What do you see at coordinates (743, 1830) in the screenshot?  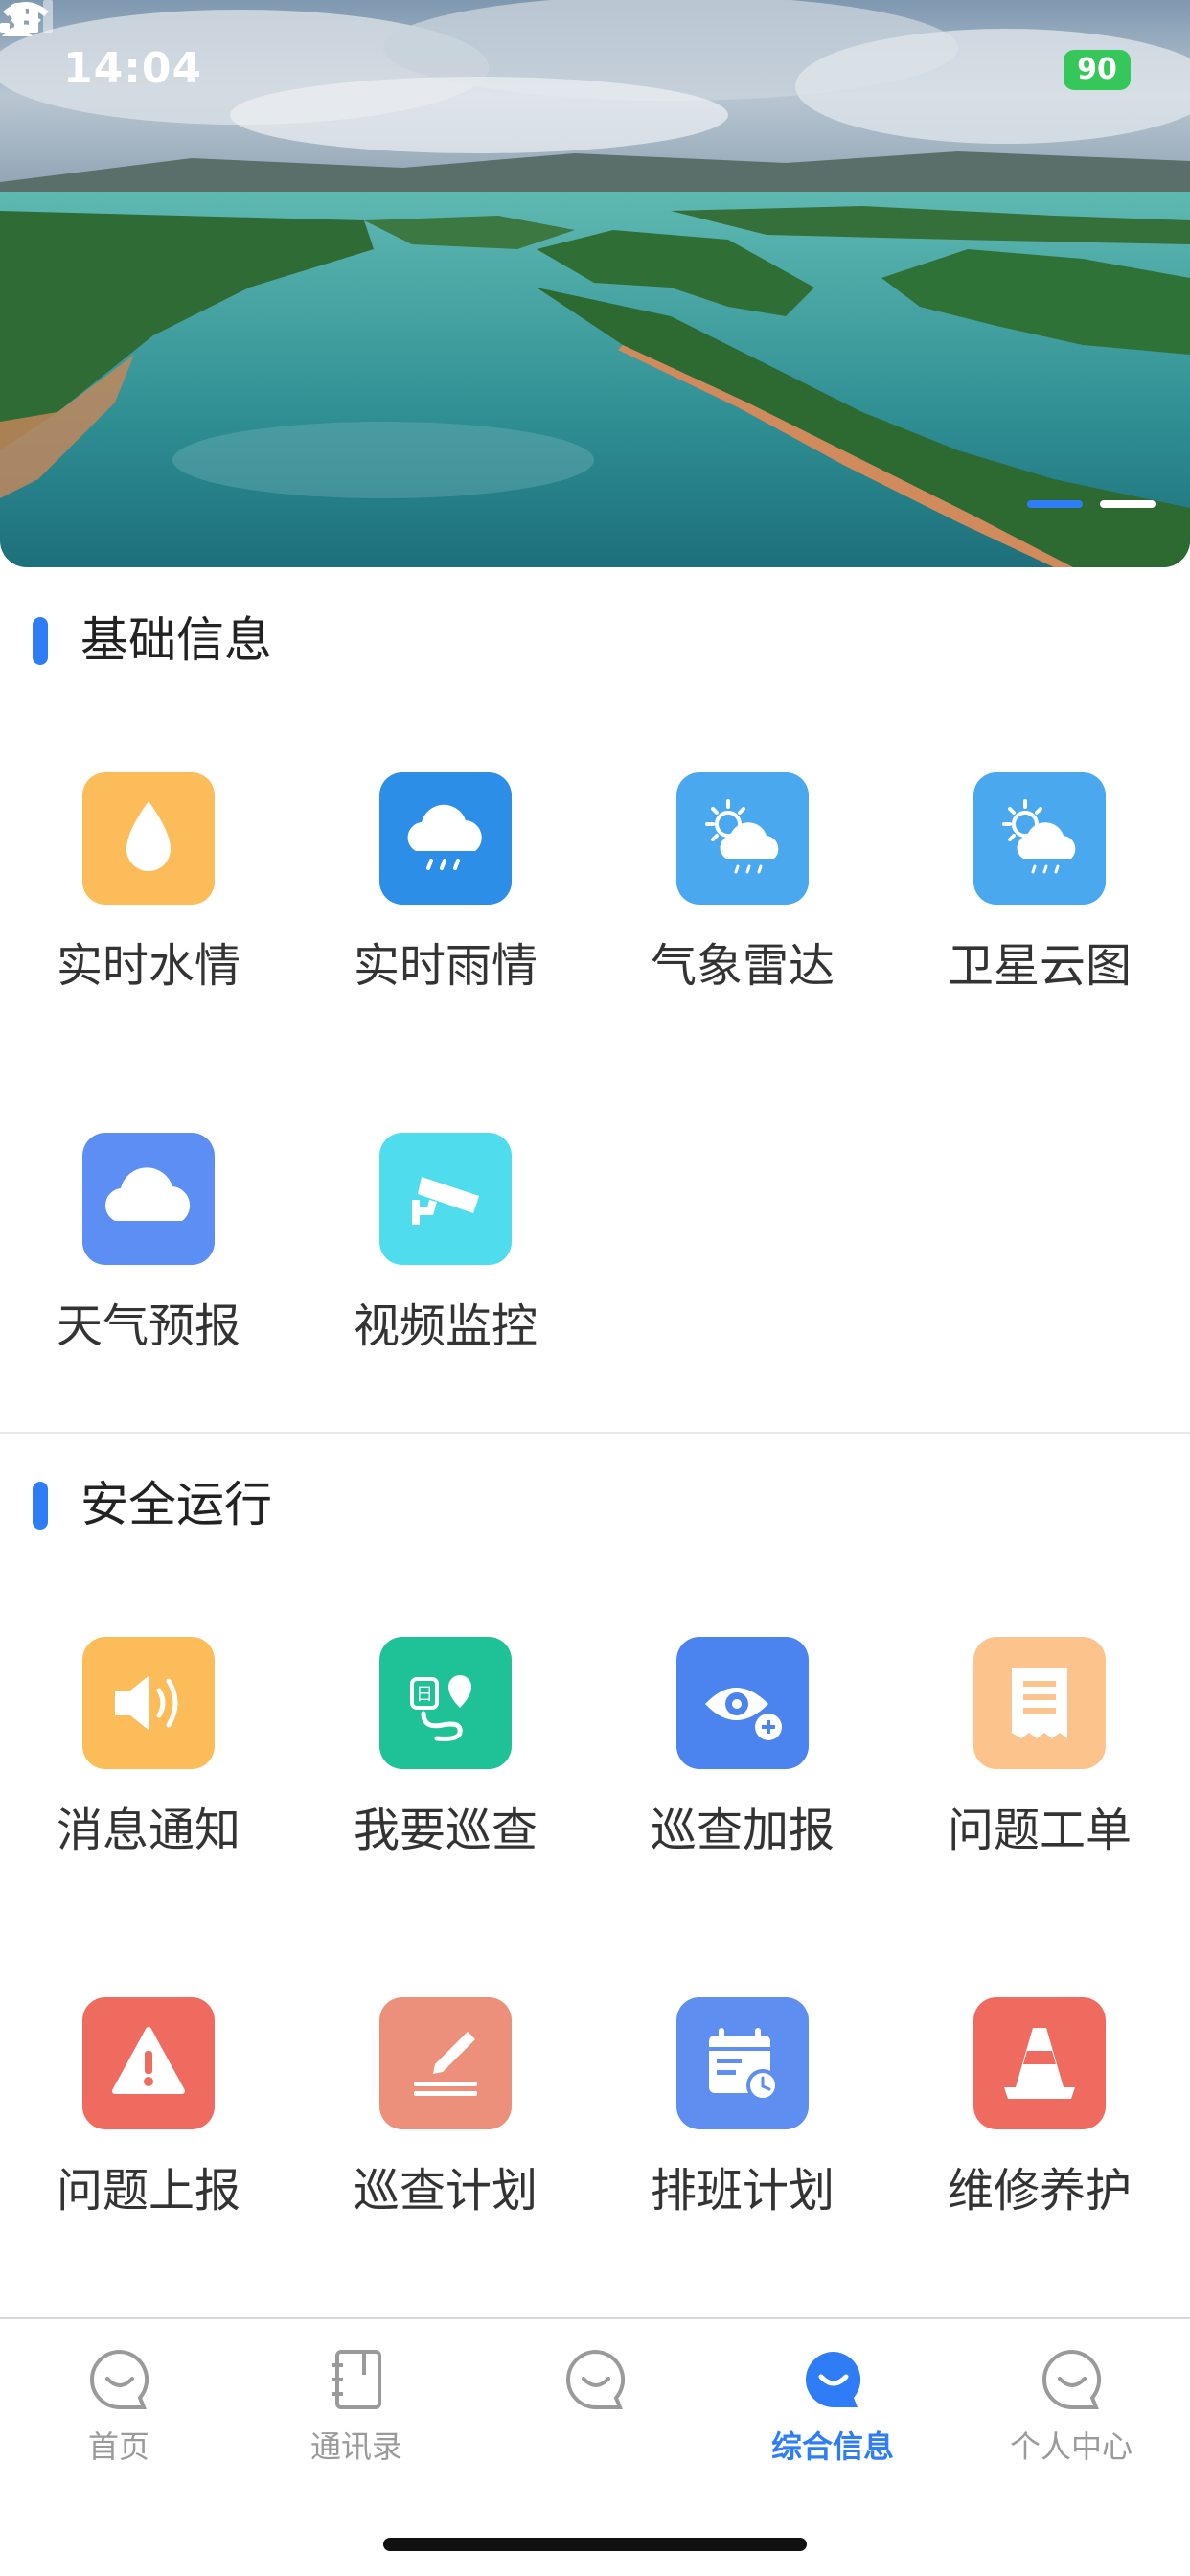 I see `item-label: 巡查加报` at bounding box center [743, 1830].